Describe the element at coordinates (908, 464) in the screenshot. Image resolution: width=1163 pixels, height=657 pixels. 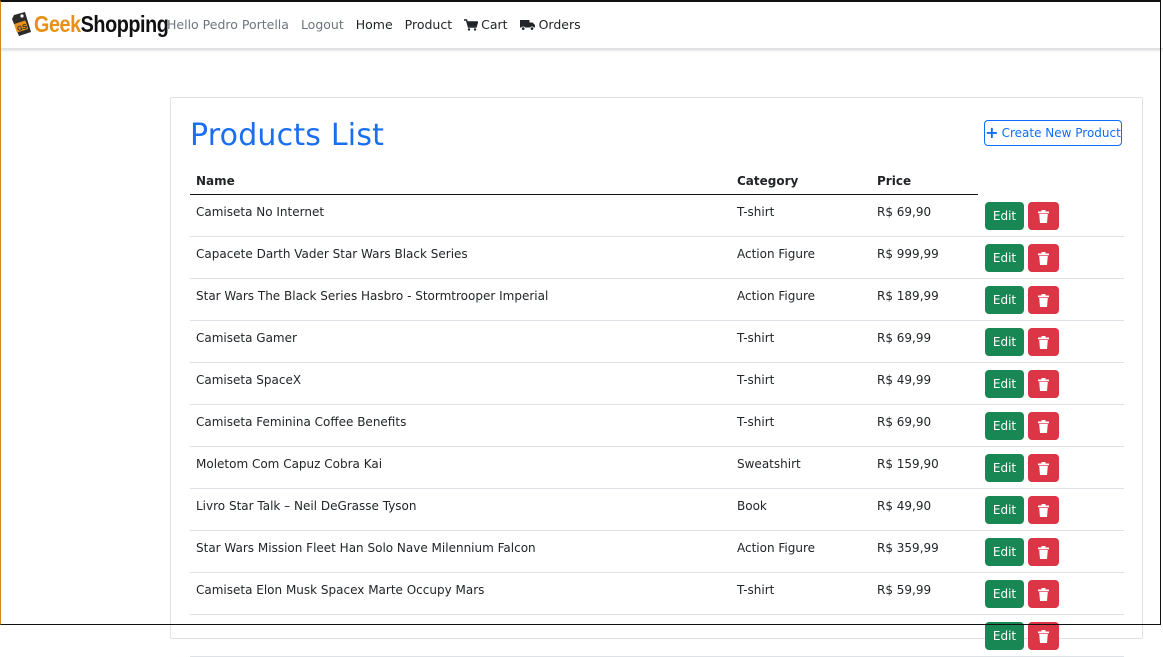
I see `product-price: R$ 159,90` at that location.